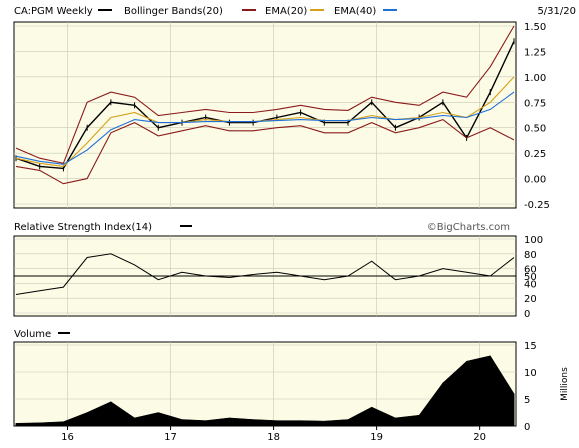  What do you see at coordinates (67, 437) in the screenshot?
I see `x-tick-label: 16` at bounding box center [67, 437].